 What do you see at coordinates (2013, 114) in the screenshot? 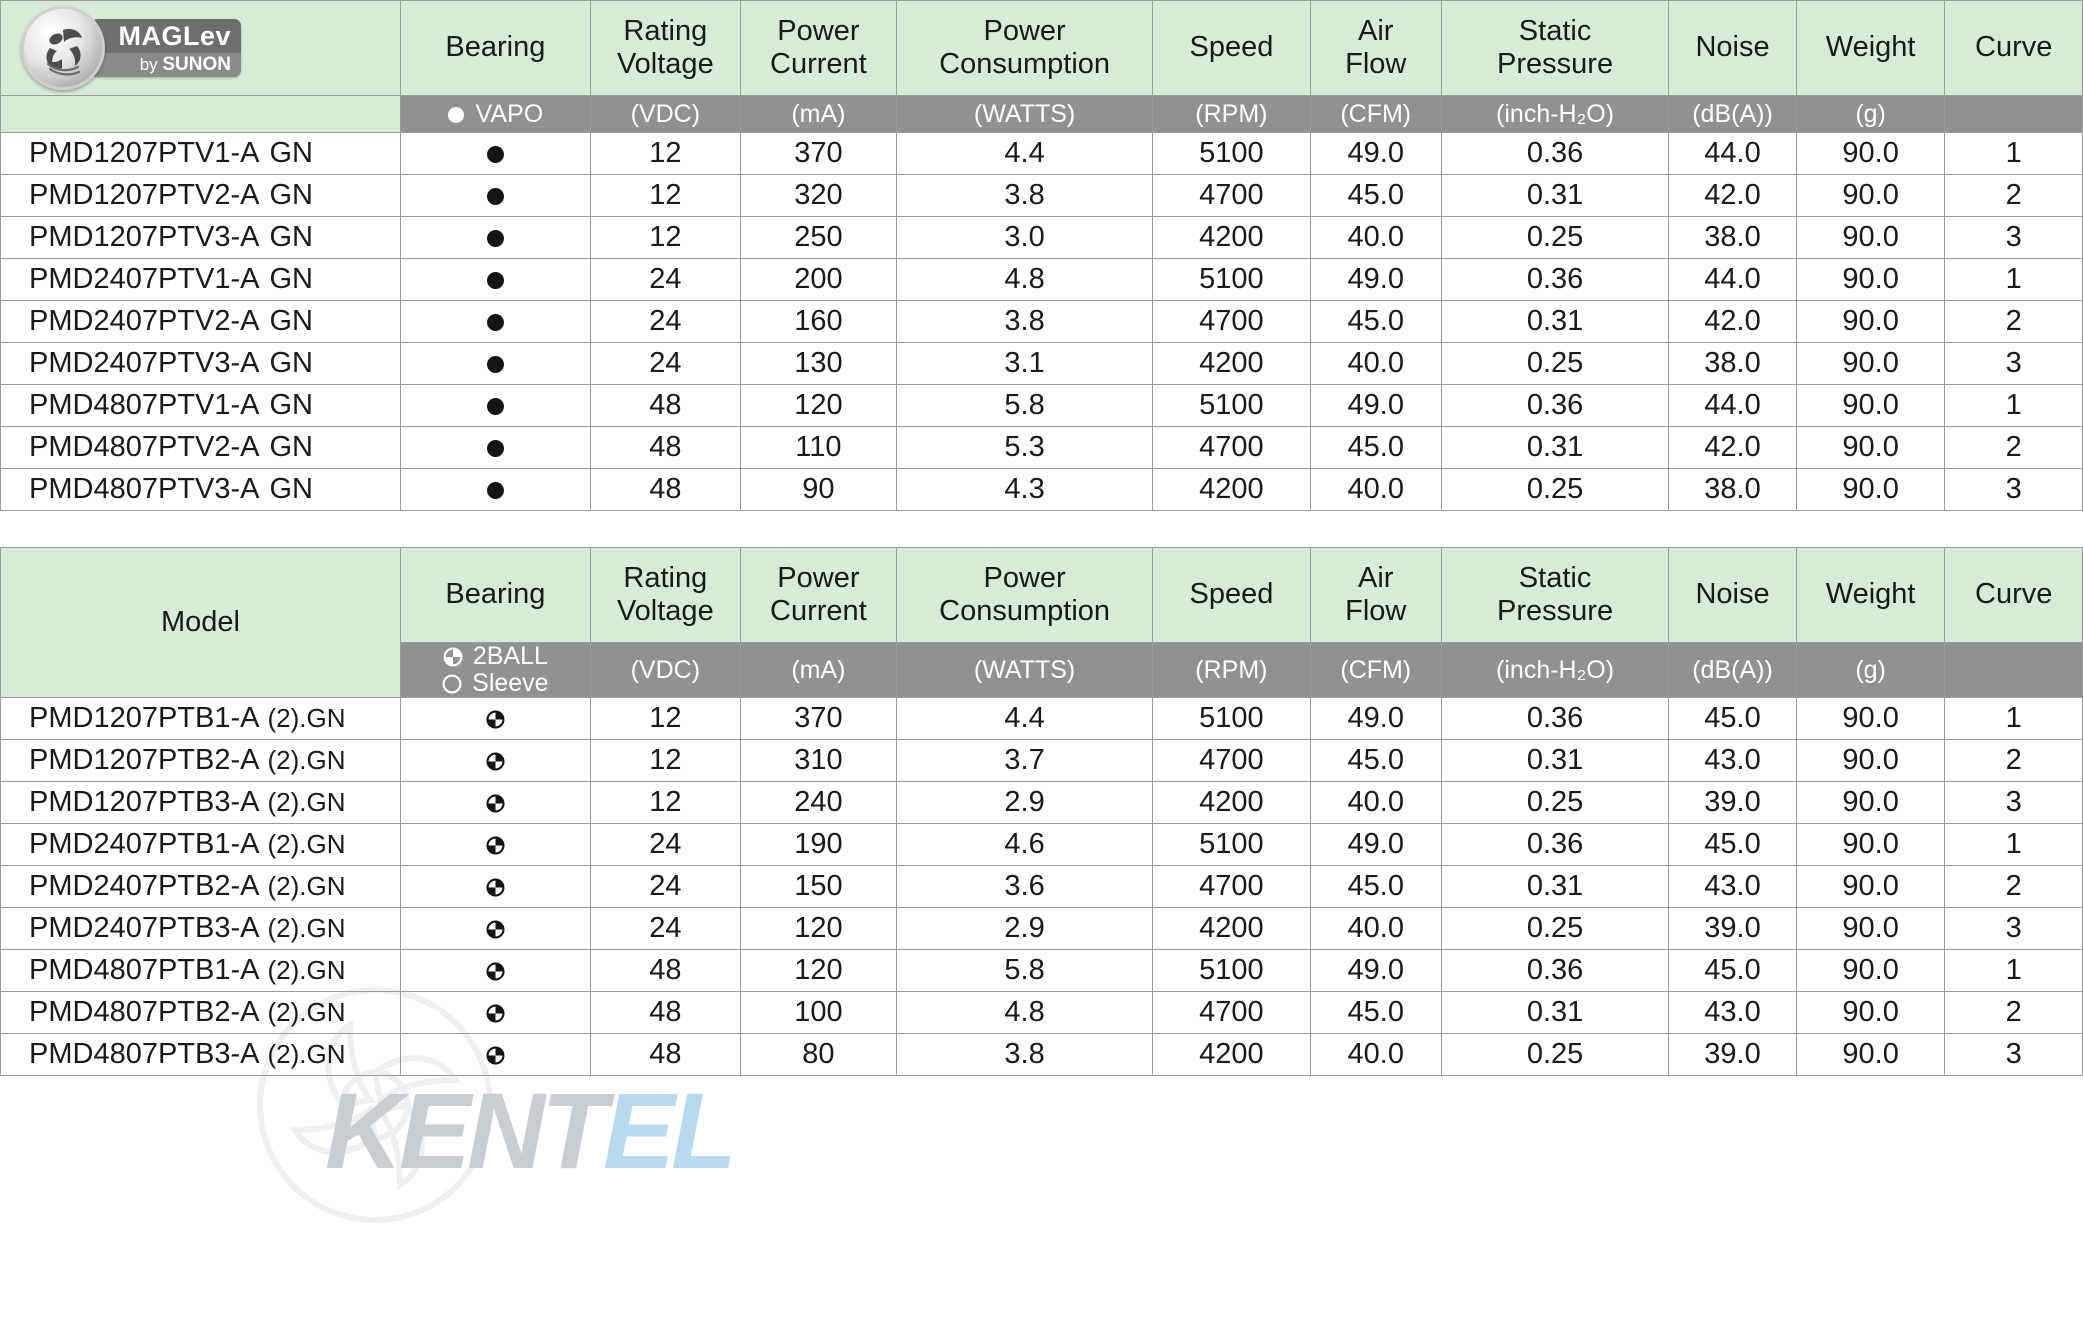
I see `unit-curve` at bounding box center [2013, 114].